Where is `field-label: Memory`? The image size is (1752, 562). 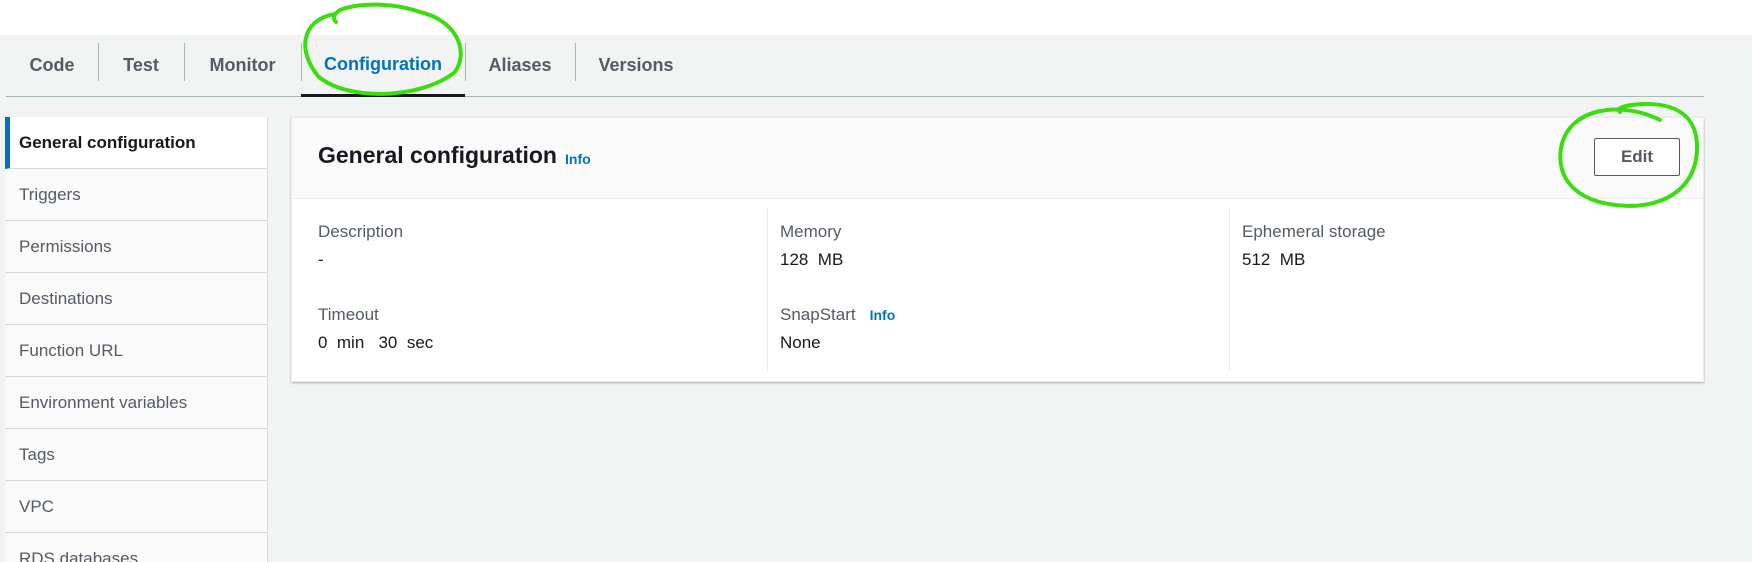 field-label: Memory is located at coordinates (811, 231).